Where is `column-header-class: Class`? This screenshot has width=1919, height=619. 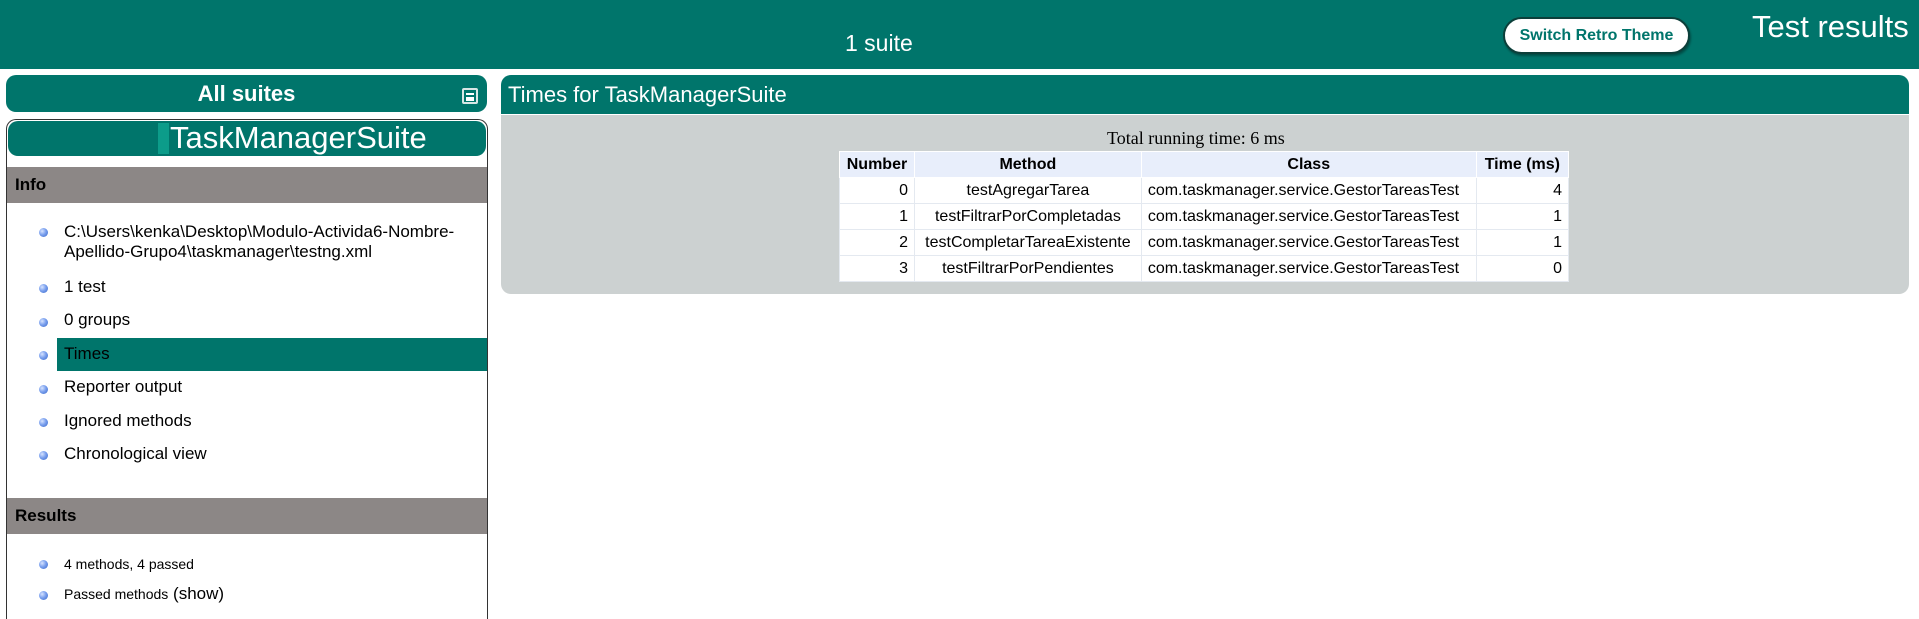
column-header-class: Class is located at coordinates (1308, 164).